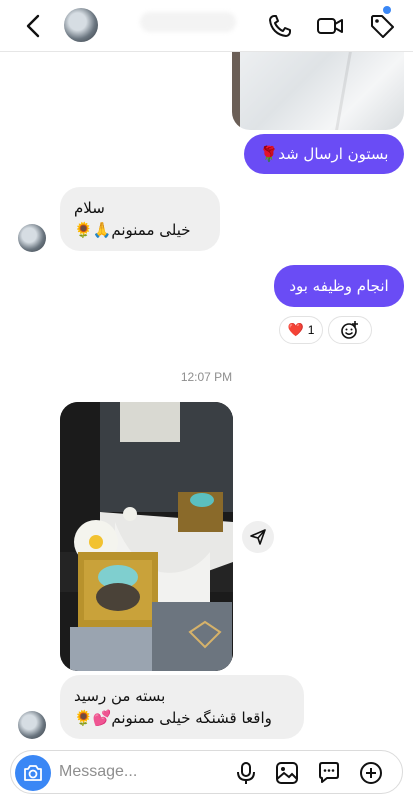  Describe the element at coordinates (182, 707) in the screenshot. I see `incoming-message: بسته من رسید واقعا قشنگه خیلی ممنونم💕🌻` at that location.